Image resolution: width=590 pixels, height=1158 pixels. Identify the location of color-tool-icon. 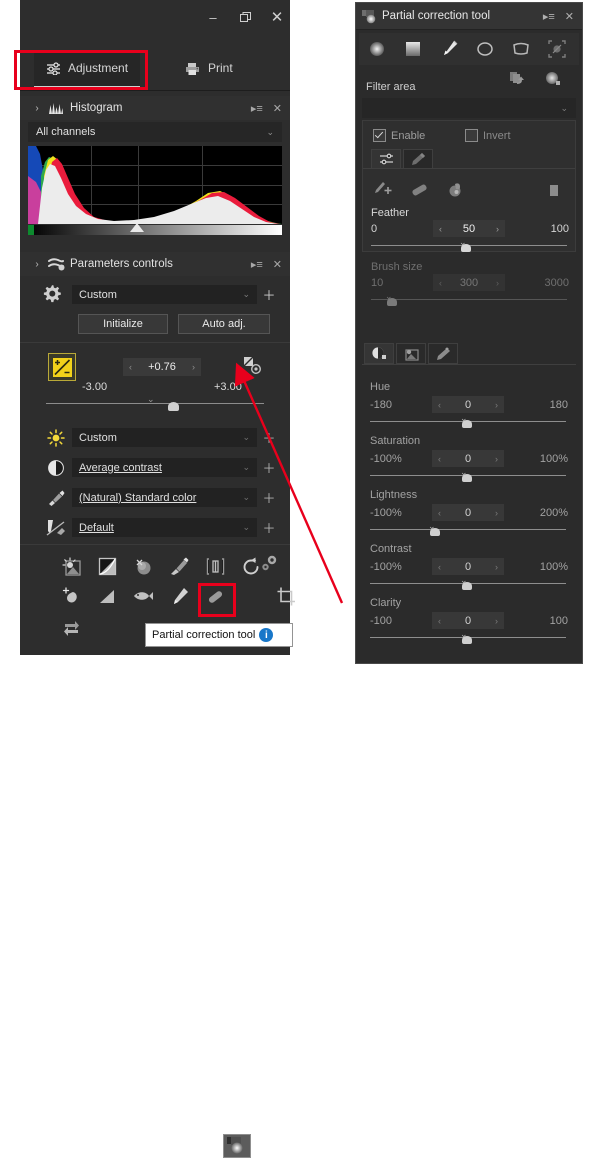
(179, 566).